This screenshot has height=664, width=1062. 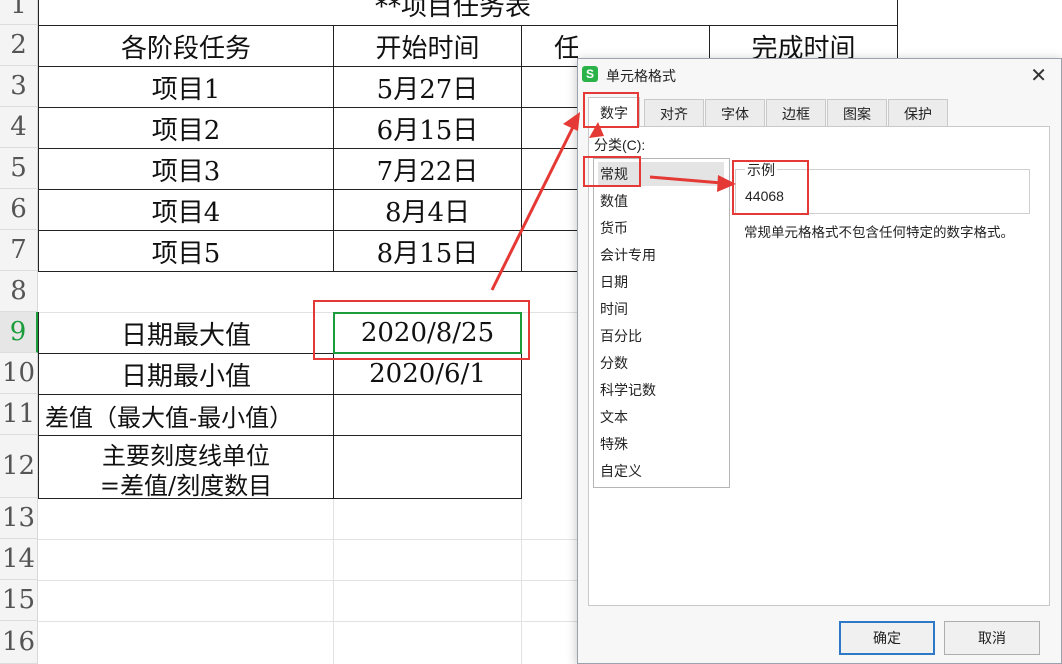 I want to click on arrow-to-number-tab, so click(x=533, y=207).